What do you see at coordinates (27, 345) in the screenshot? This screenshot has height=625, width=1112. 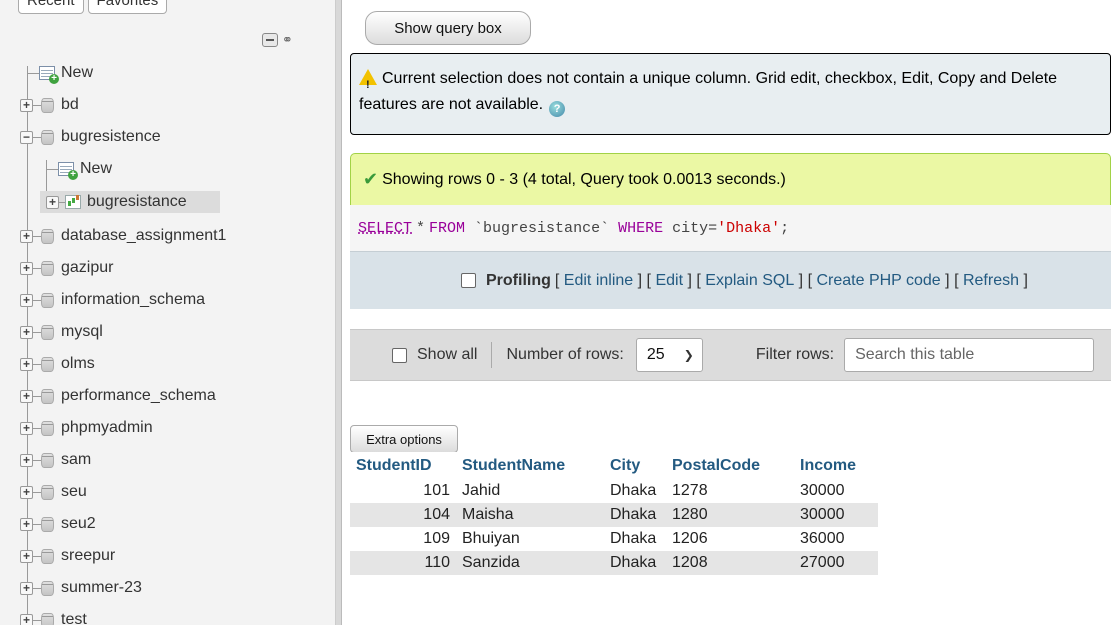 I see `tree-trunk-line` at bounding box center [27, 345].